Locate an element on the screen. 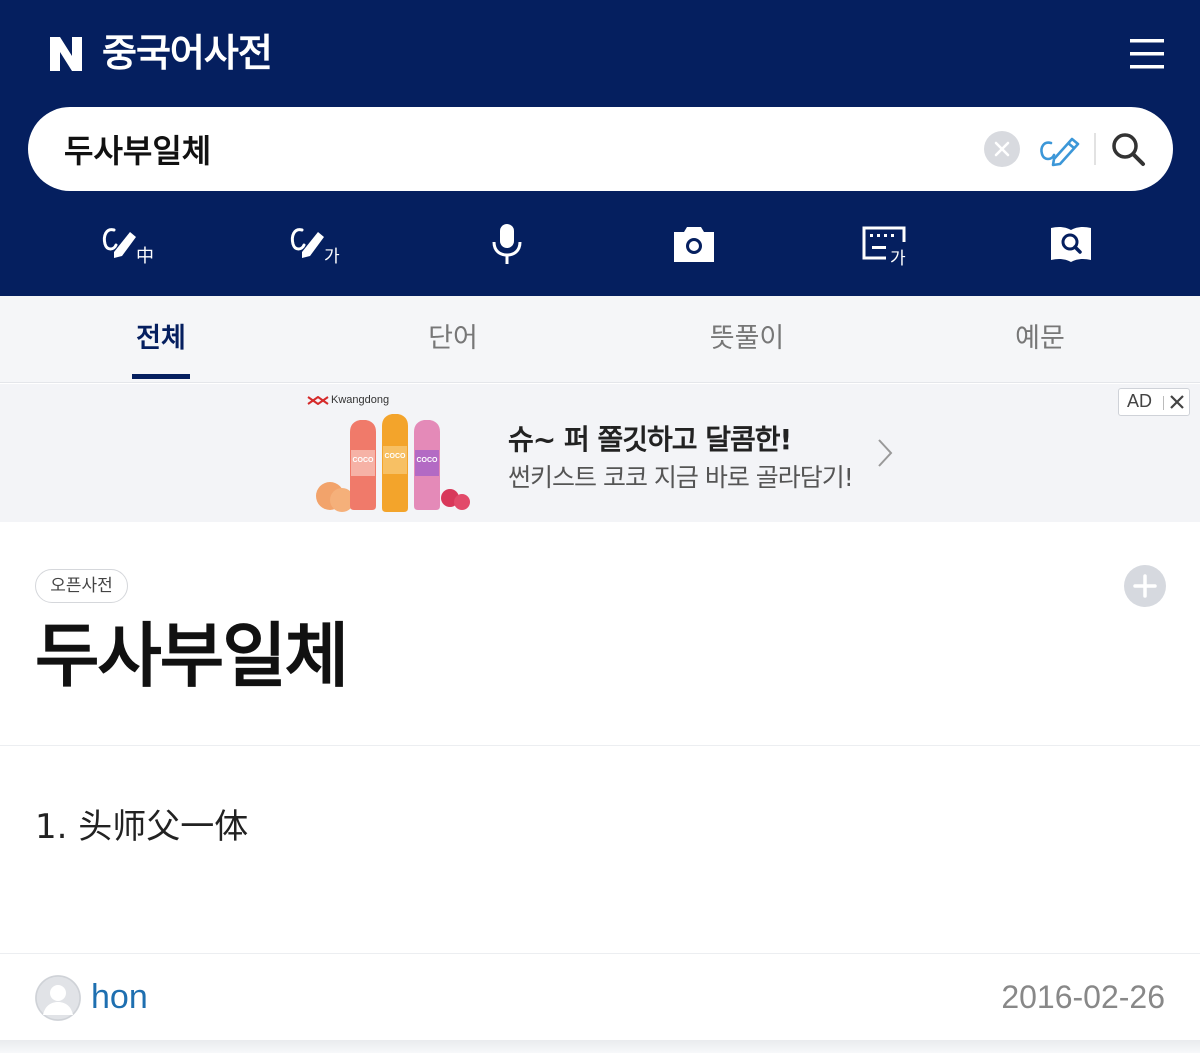  result-tabs: 전체 단어 뜻풀이 예문 is located at coordinates (600, 339).